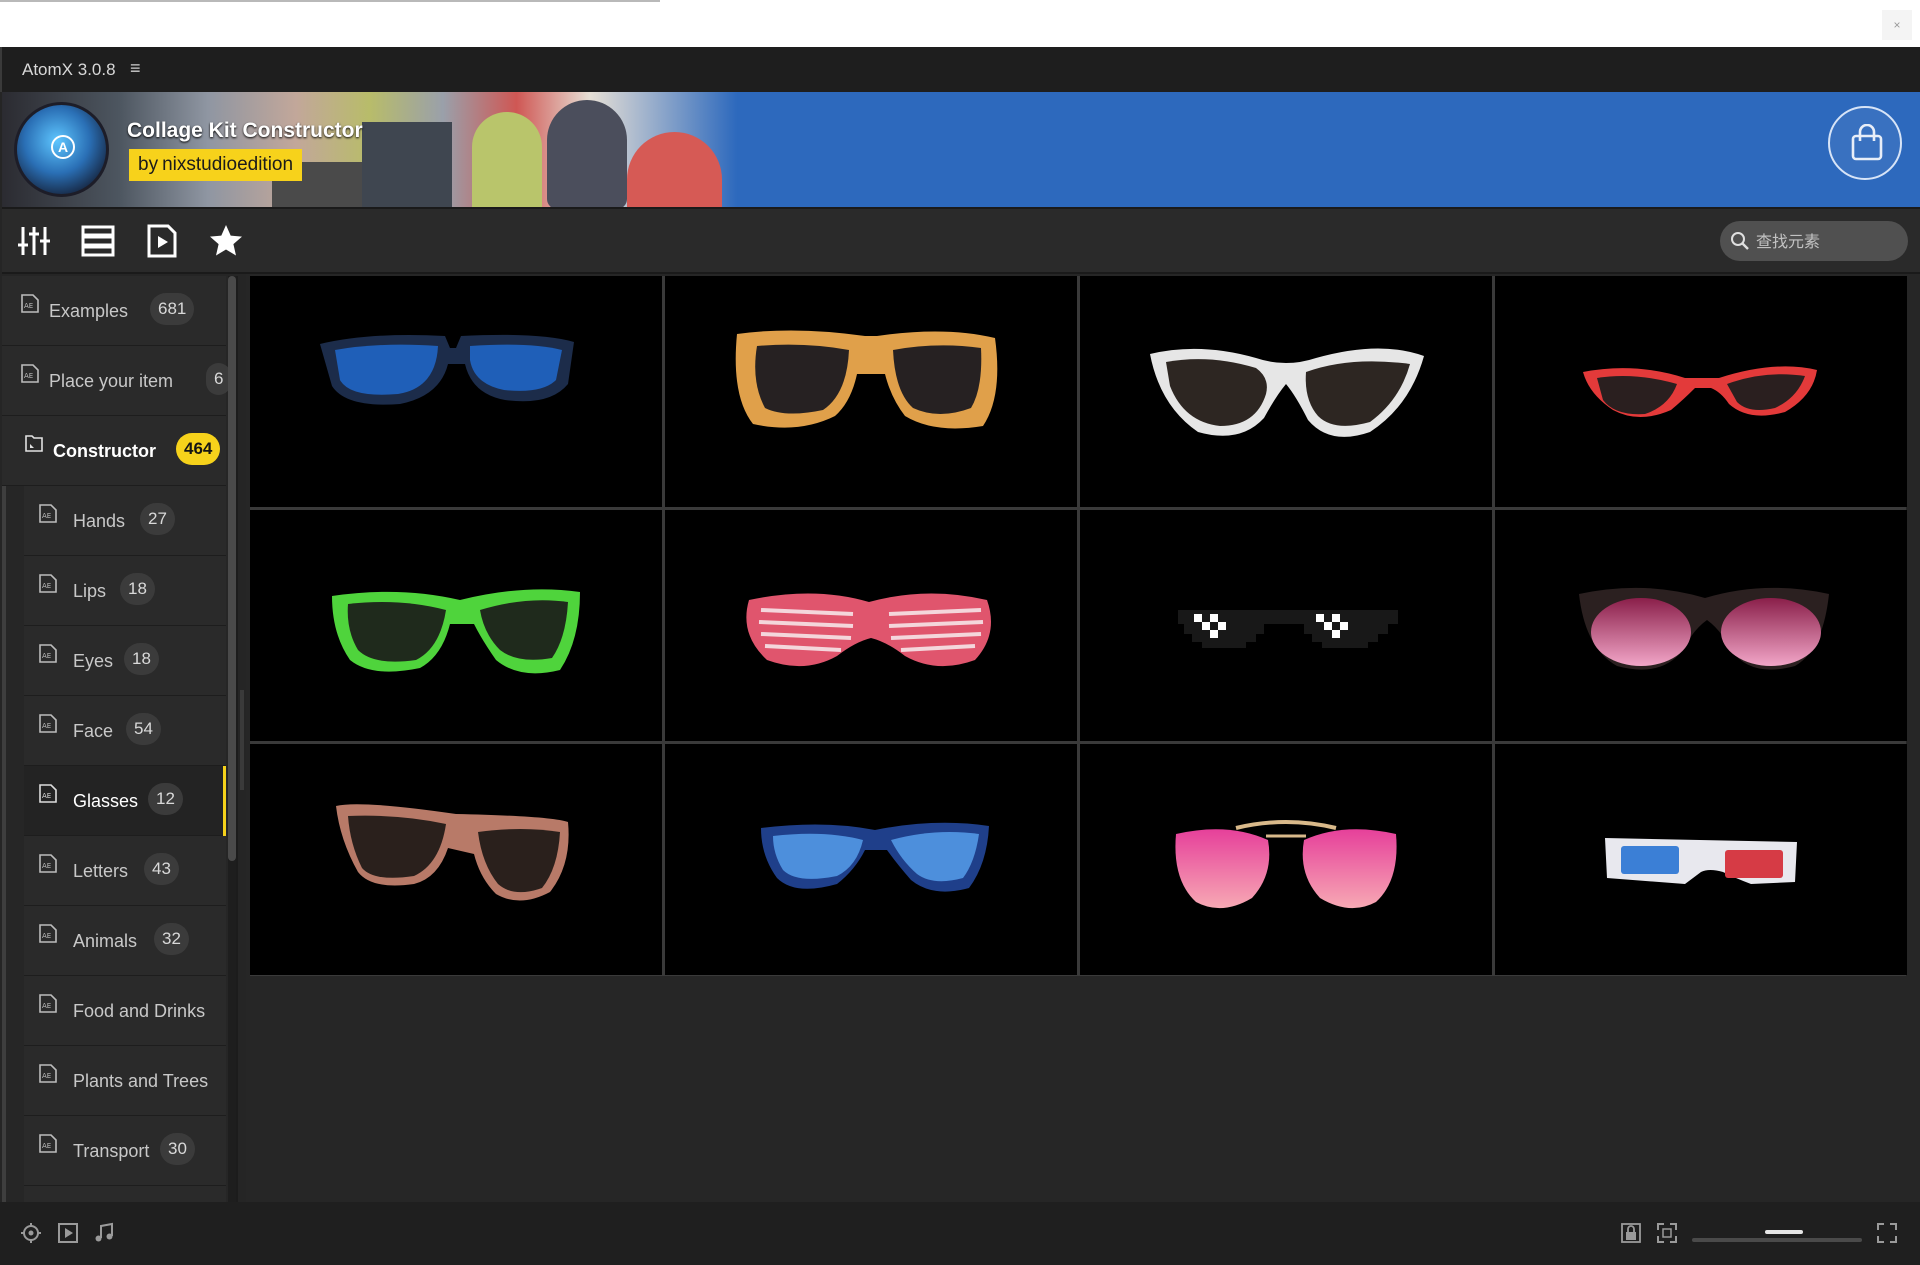  Describe the element at coordinates (143, 729) in the screenshot. I see `count-badge: 54` at that location.